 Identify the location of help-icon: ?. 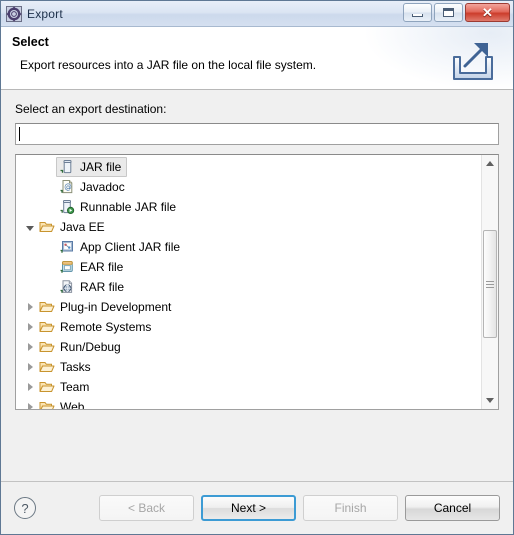
(25, 508).